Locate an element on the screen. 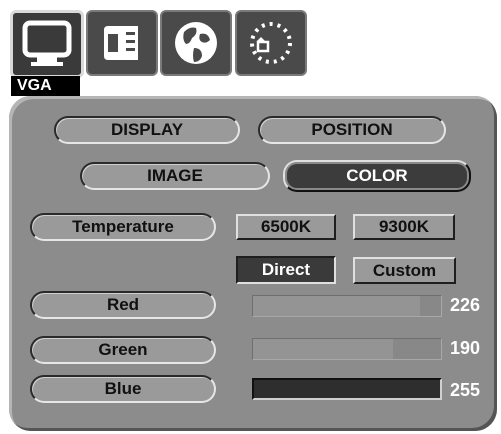 The image size is (501, 434). tab-display: DISPLAY is located at coordinates (147, 130).